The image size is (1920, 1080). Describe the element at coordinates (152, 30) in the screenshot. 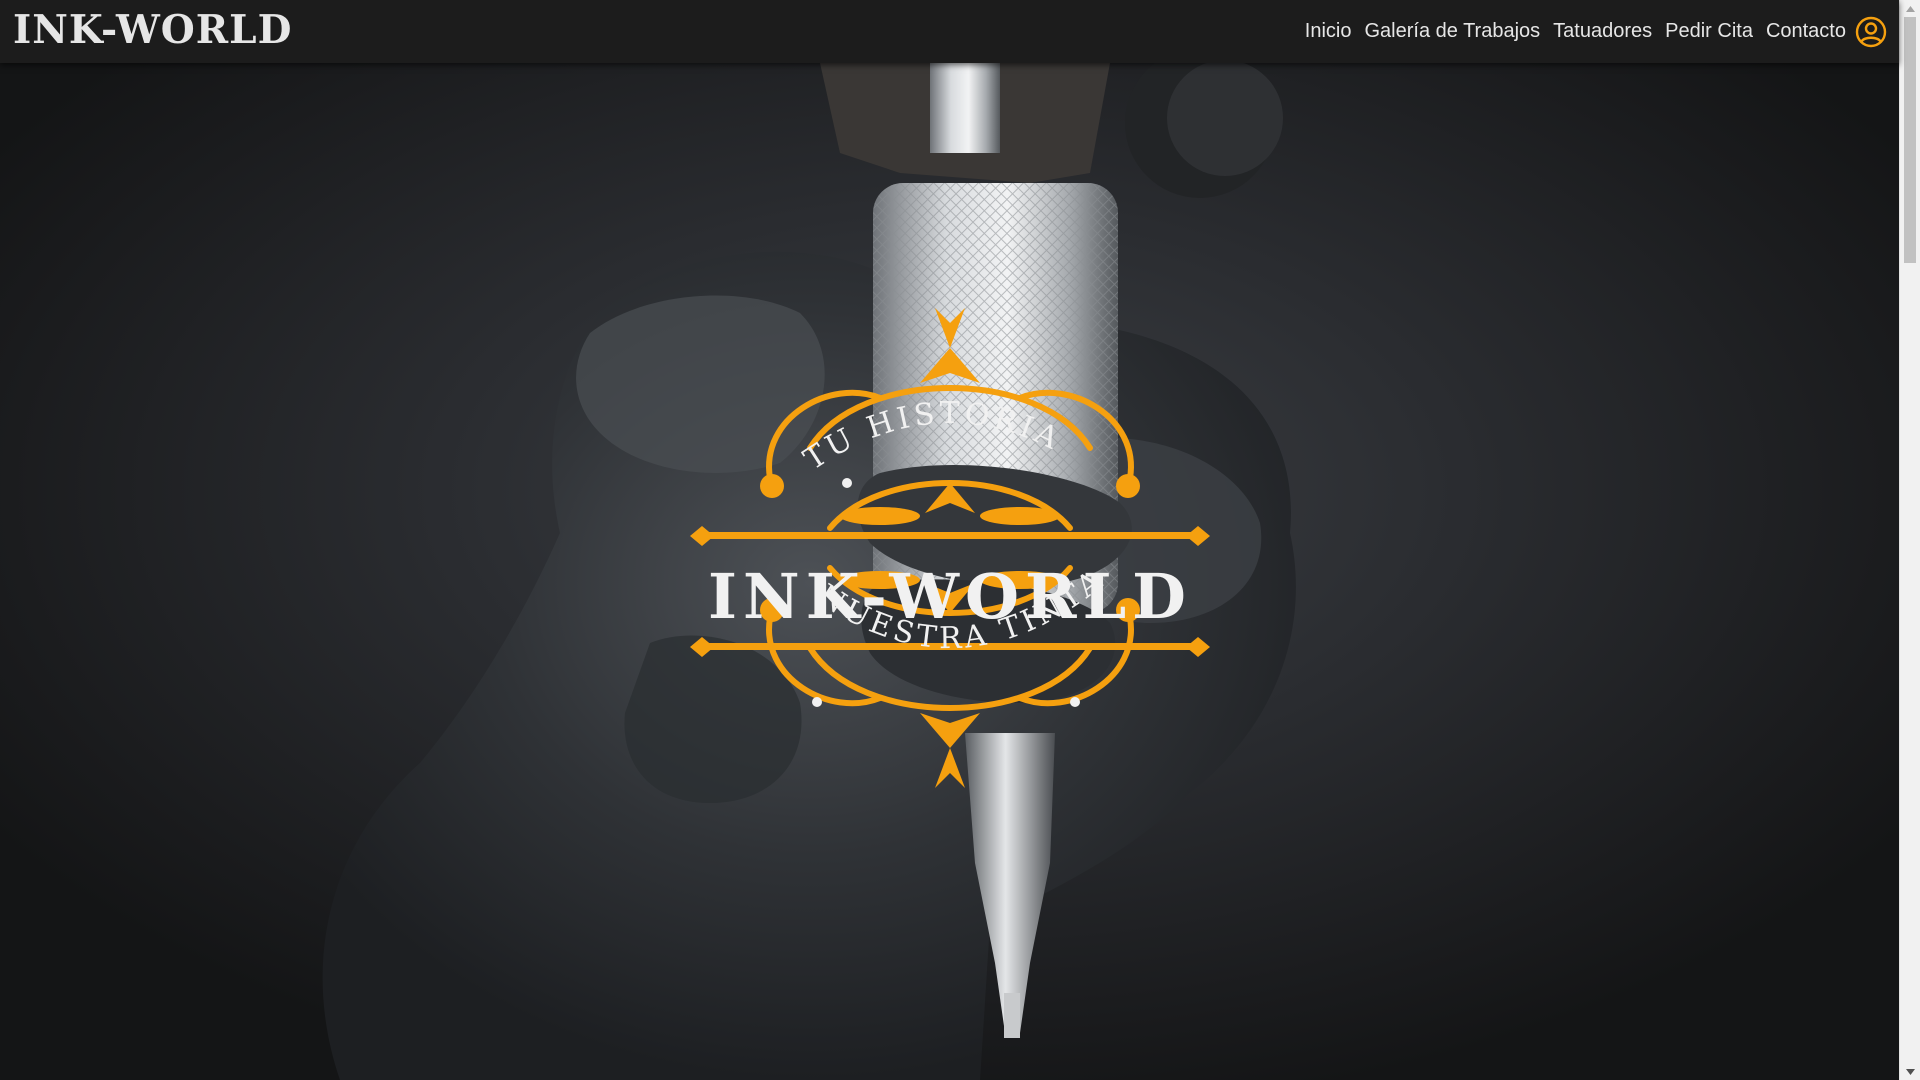

I see `brand-logo-link: INK-WORLD` at that location.